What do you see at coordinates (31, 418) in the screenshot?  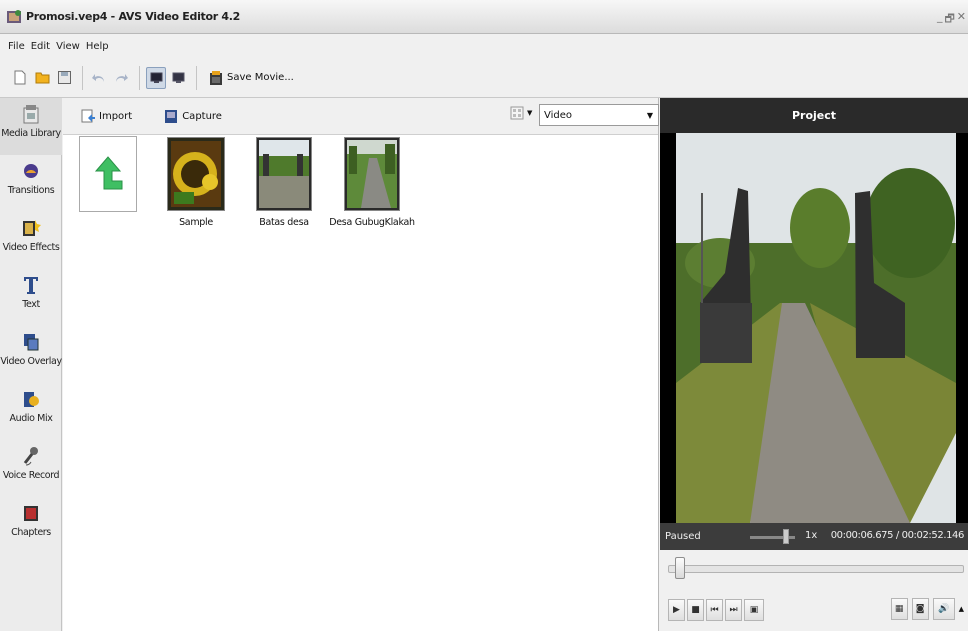 I see `sidebar-item-label: Audio Mix` at bounding box center [31, 418].